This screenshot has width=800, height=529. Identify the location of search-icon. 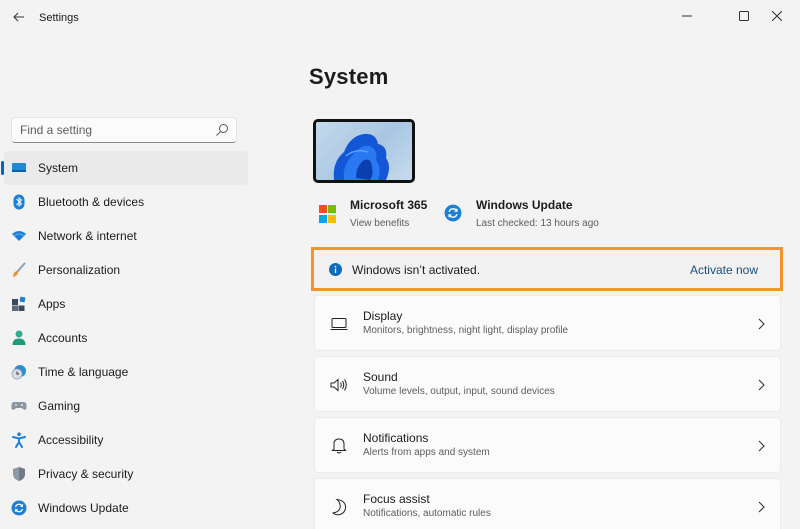
(222, 130).